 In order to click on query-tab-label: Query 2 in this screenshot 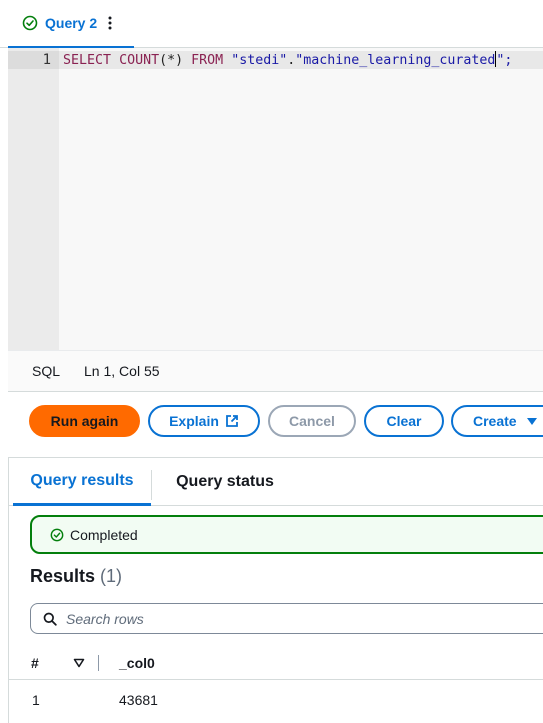, I will do `click(71, 23)`.